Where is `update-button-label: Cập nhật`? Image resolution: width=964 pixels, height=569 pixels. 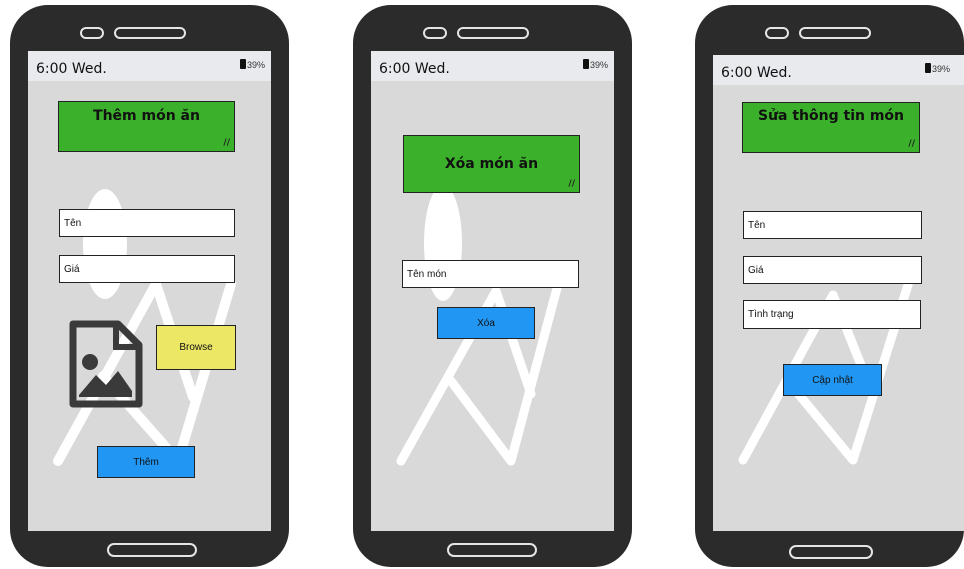
update-button-label: Cập nhật is located at coordinates (832, 380).